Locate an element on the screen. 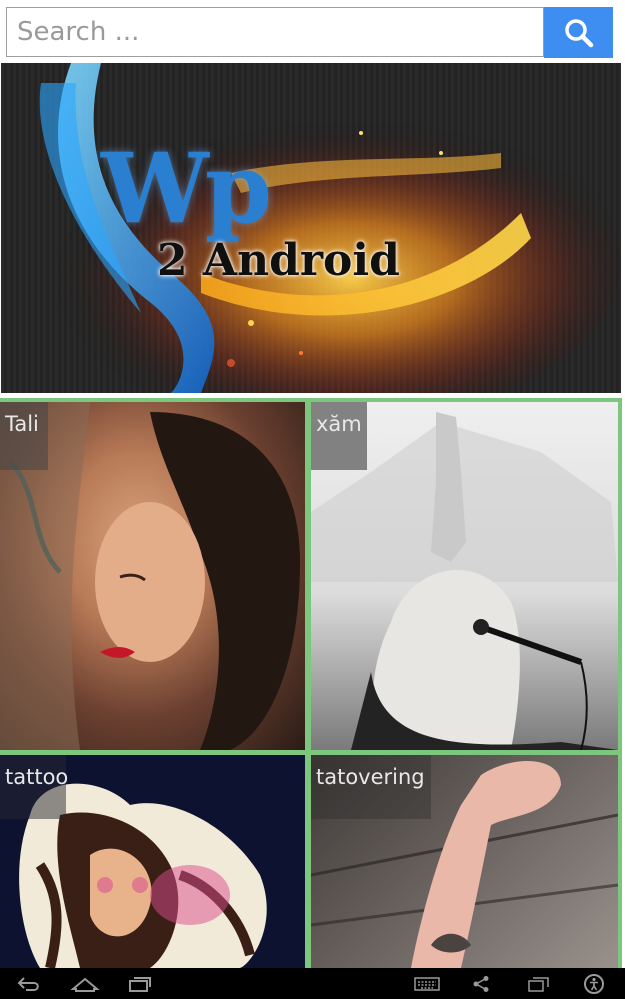 The height and width of the screenshot is (999, 625). back-button is located at coordinates (29, 983).